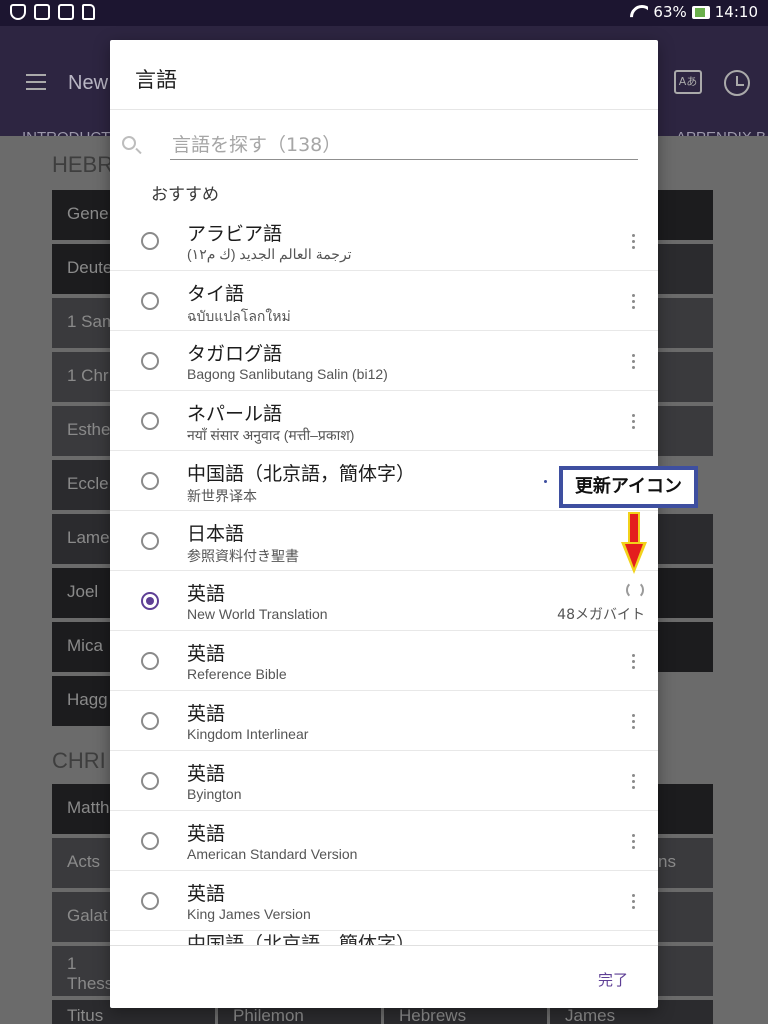 This screenshot has height=1024, width=768. Describe the element at coordinates (384, 781) in the screenshot. I see `language-item: 英語 Byington` at that location.